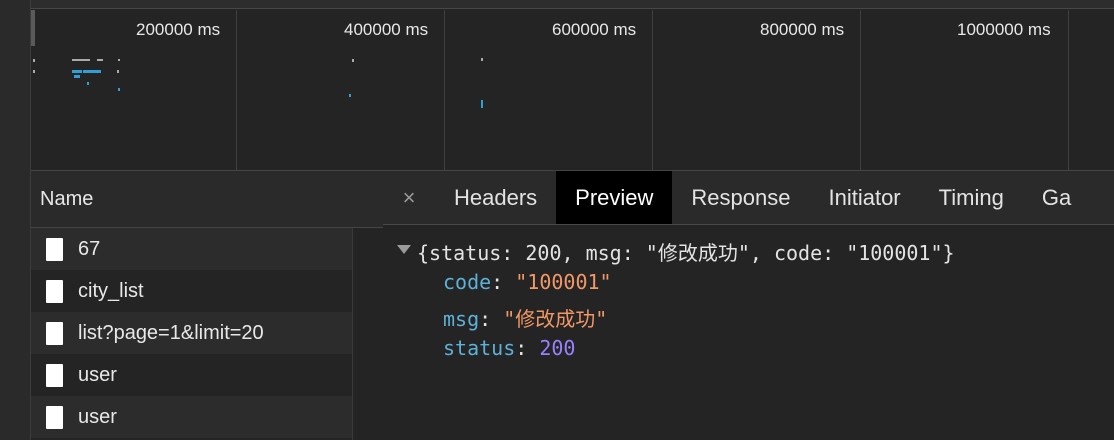  I want to click on request-name: list?page=1&limit=20, so click(171, 332).